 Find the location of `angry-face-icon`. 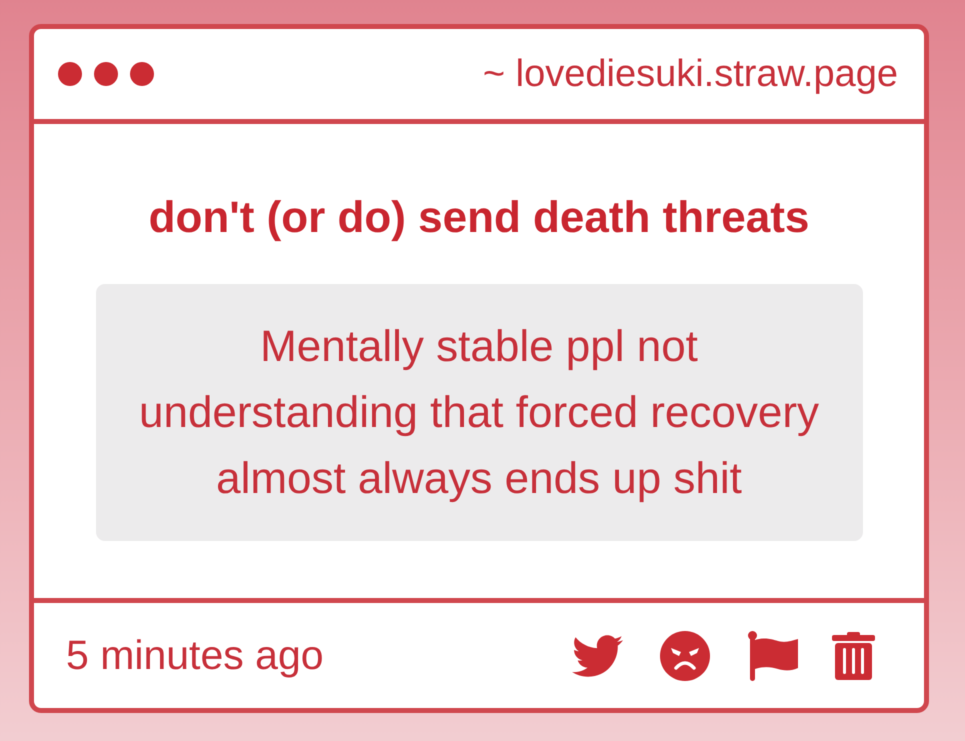

angry-face-icon is located at coordinates (685, 655).